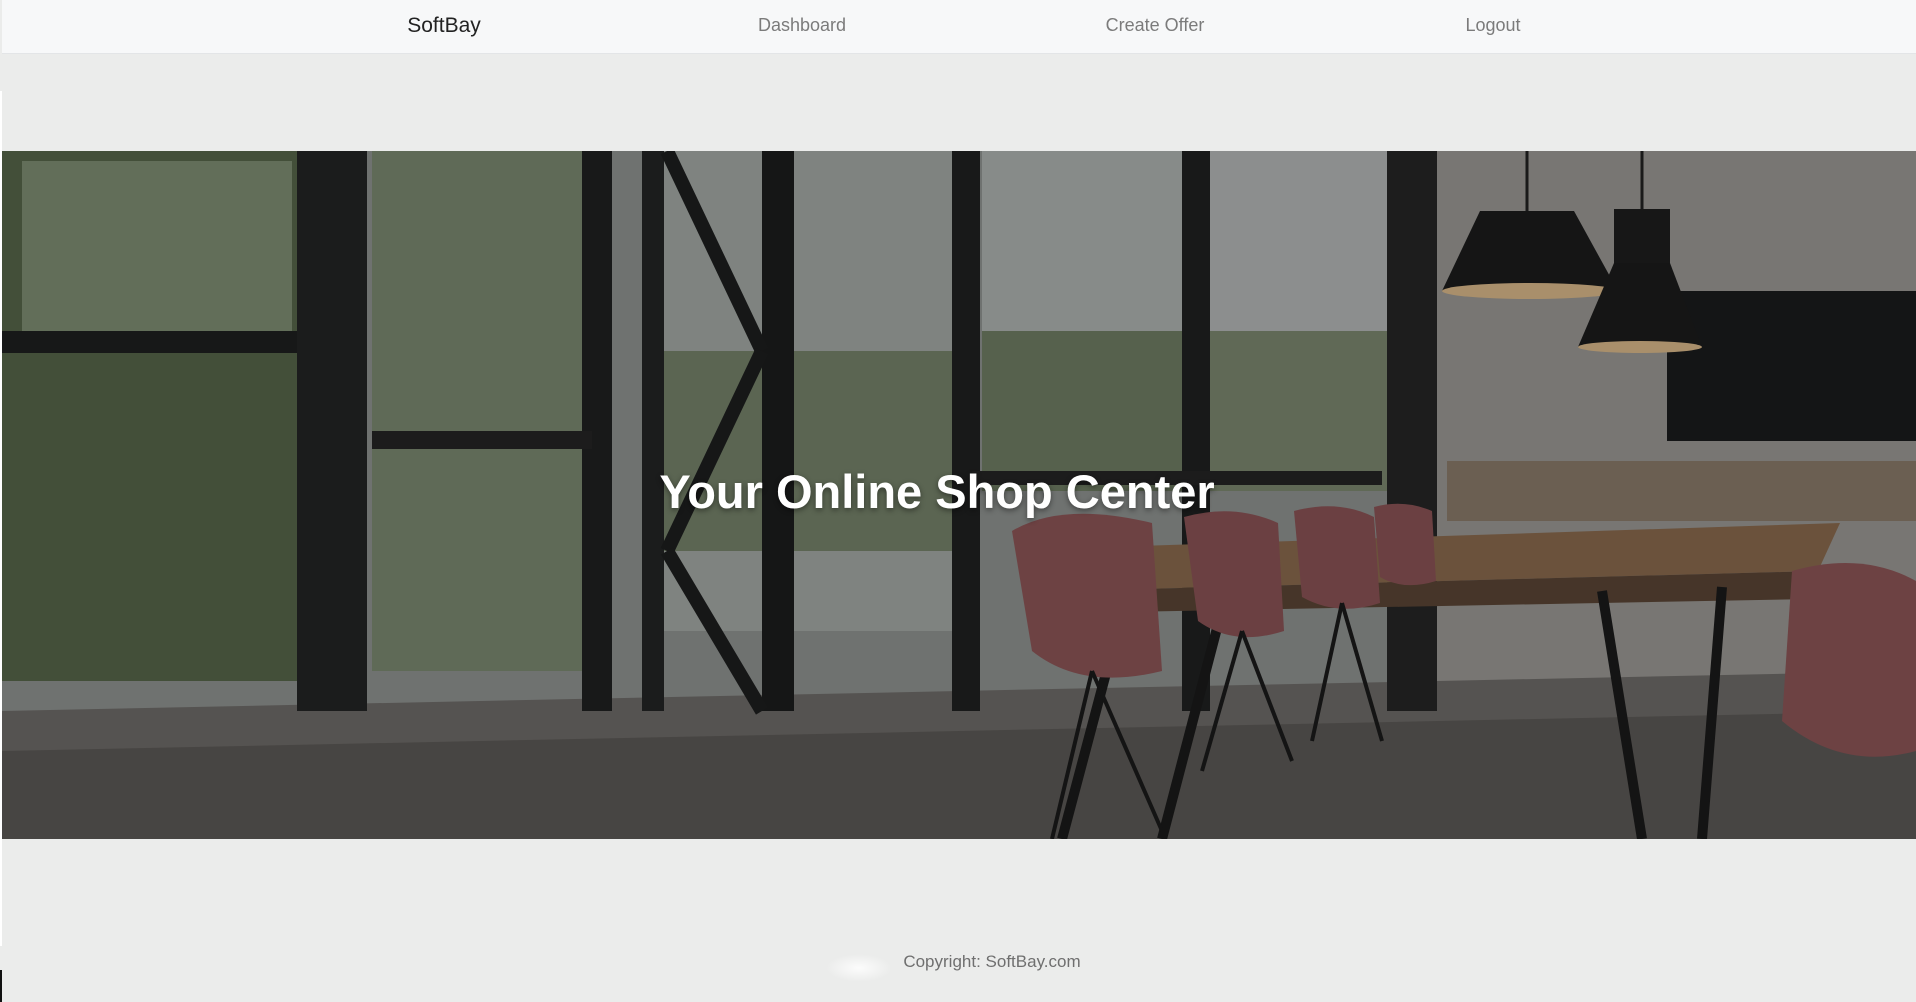 The width and height of the screenshot is (1916, 1002). What do you see at coordinates (937, 491) in the screenshot?
I see `hero-title-text: Your Online Shop Center` at bounding box center [937, 491].